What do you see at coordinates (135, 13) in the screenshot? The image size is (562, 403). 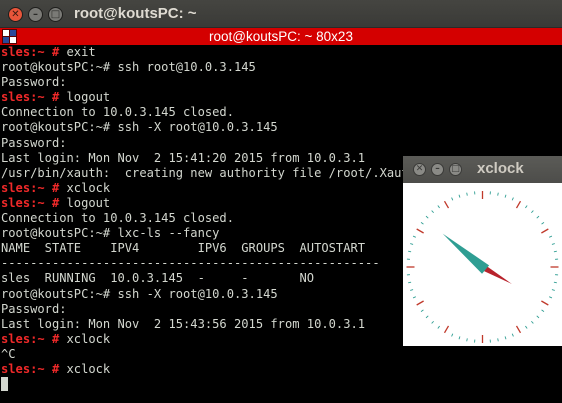 I see `window-title: root@koutsPC: ~` at bounding box center [135, 13].